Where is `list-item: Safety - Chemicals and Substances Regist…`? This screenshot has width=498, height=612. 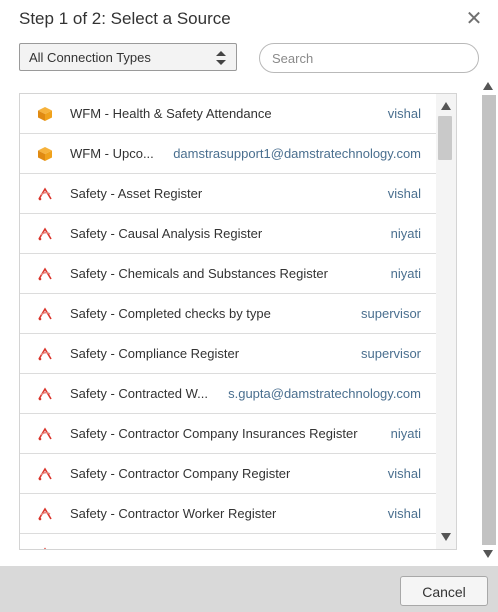
list-item: Safety - Chemicals and Substances Regist… is located at coordinates (228, 274).